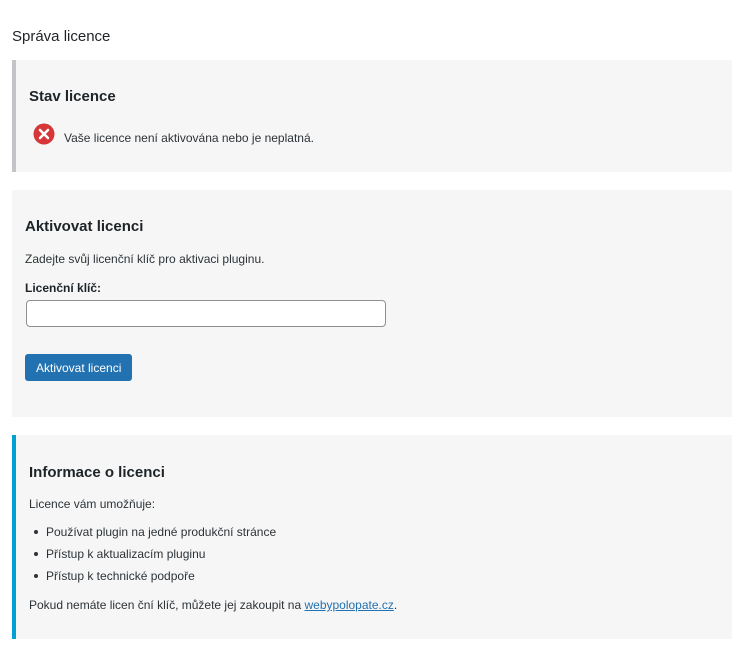  What do you see at coordinates (72, 96) in the screenshot?
I see `status-heading: Stav licence` at bounding box center [72, 96].